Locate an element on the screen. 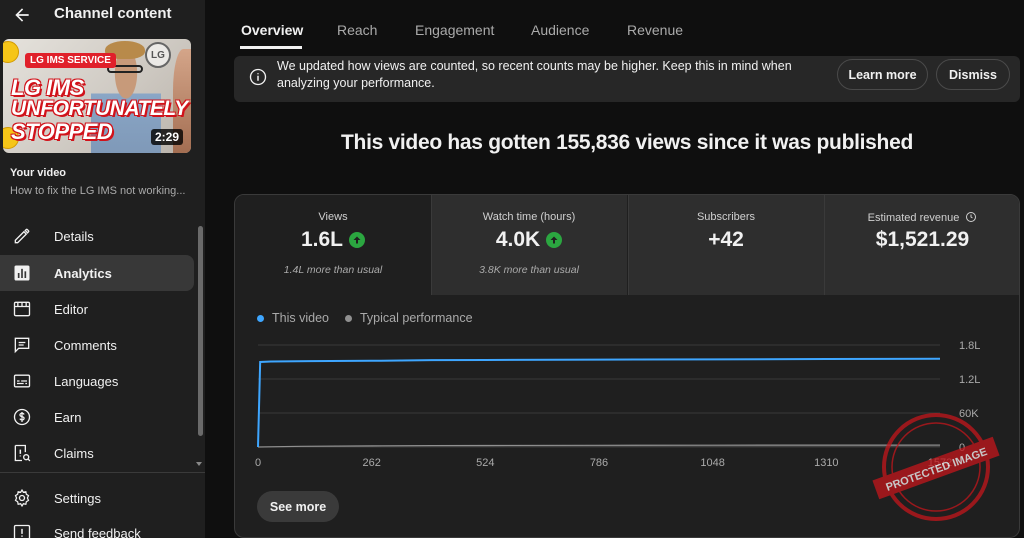 Image resolution: width=1024 pixels, height=538 pixels. pencil-icon is located at coordinates (22, 236).